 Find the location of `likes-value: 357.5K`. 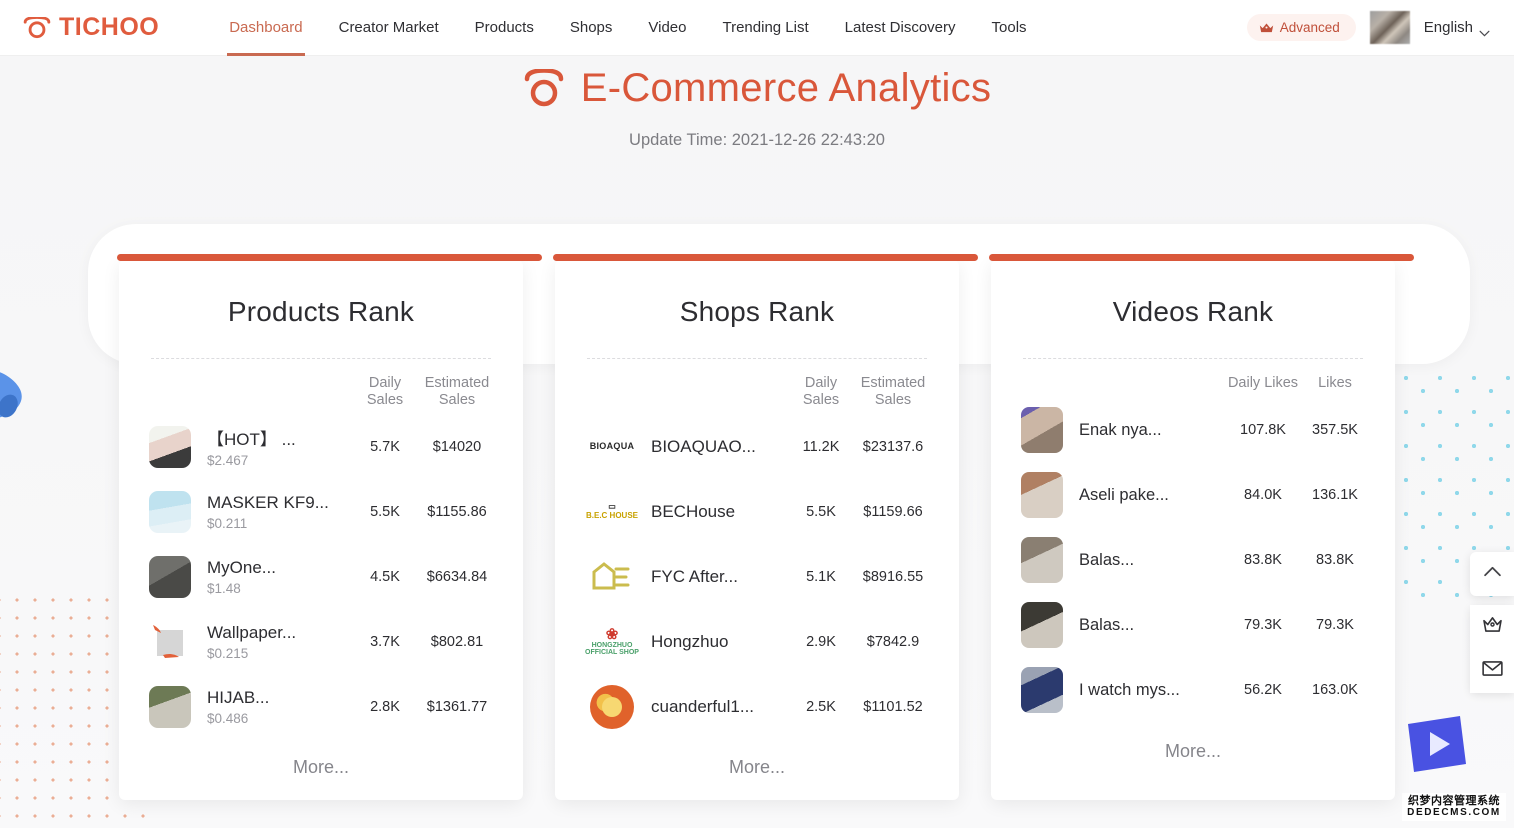

likes-value: 357.5K is located at coordinates (1335, 430).